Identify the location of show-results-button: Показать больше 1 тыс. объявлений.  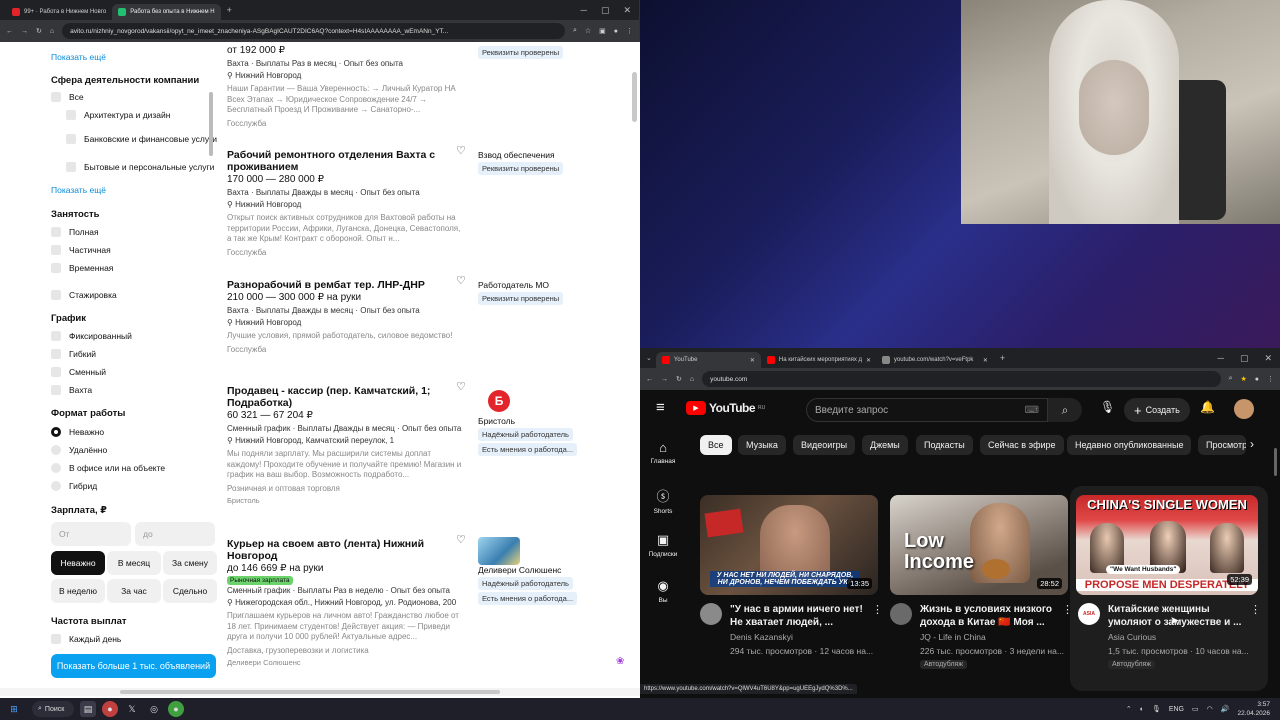
(133, 666).